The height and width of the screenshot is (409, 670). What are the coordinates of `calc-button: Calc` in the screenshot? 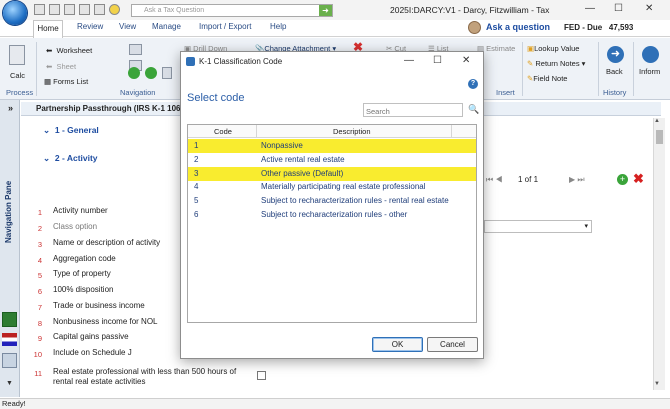 It's located at (17, 75).